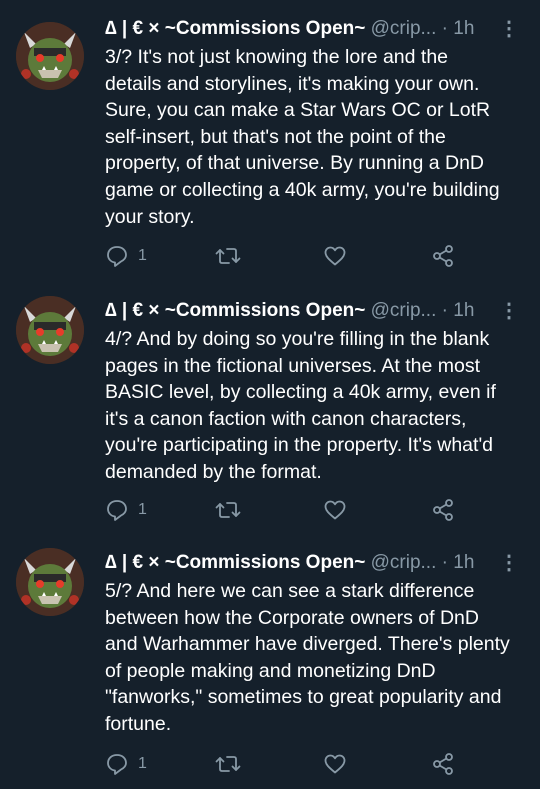 The width and height of the screenshot is (540, 789). What do you see at coordinates (213, 471) in the screenshot?
I see `tweet-text-line: demanded by the format.` at bounding box center [213, 471].